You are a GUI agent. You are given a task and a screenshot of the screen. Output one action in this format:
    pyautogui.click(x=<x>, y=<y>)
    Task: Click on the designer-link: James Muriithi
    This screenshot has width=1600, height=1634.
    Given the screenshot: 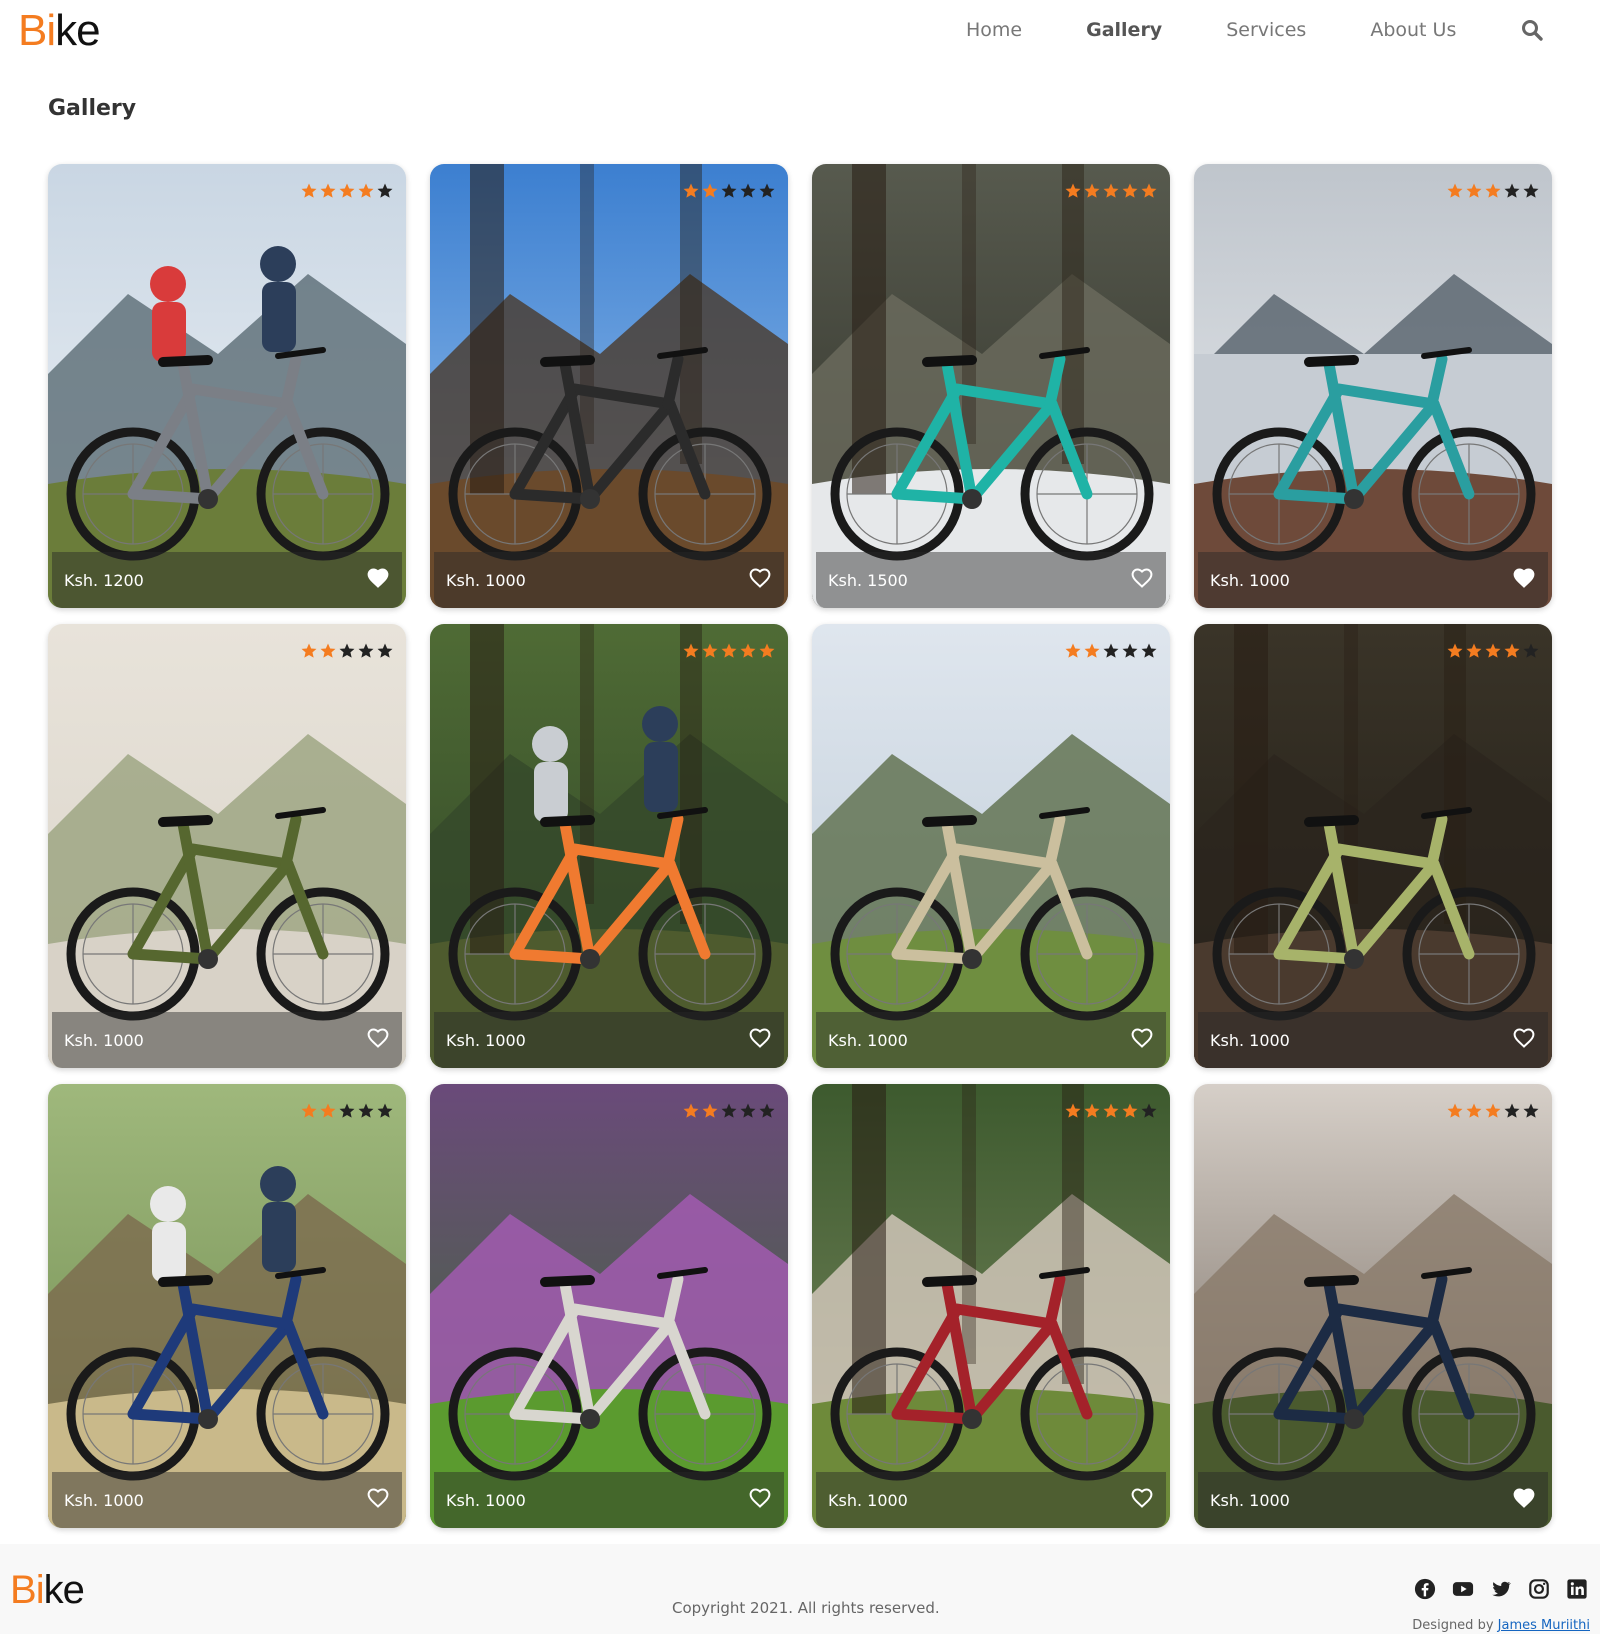 What is the action you would take?
    pyautogui.click(x=1544, y=1625)
    